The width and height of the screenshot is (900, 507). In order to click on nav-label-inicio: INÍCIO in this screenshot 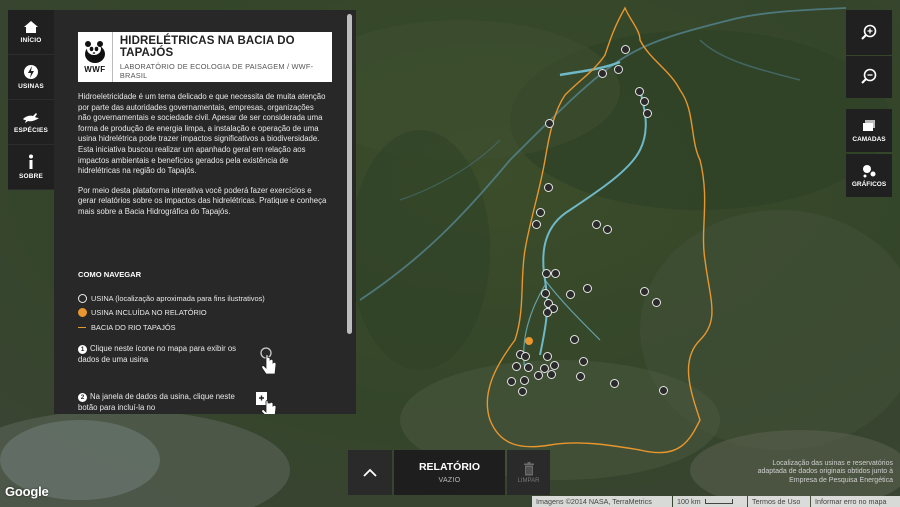, I will do `click(31, 40)`.